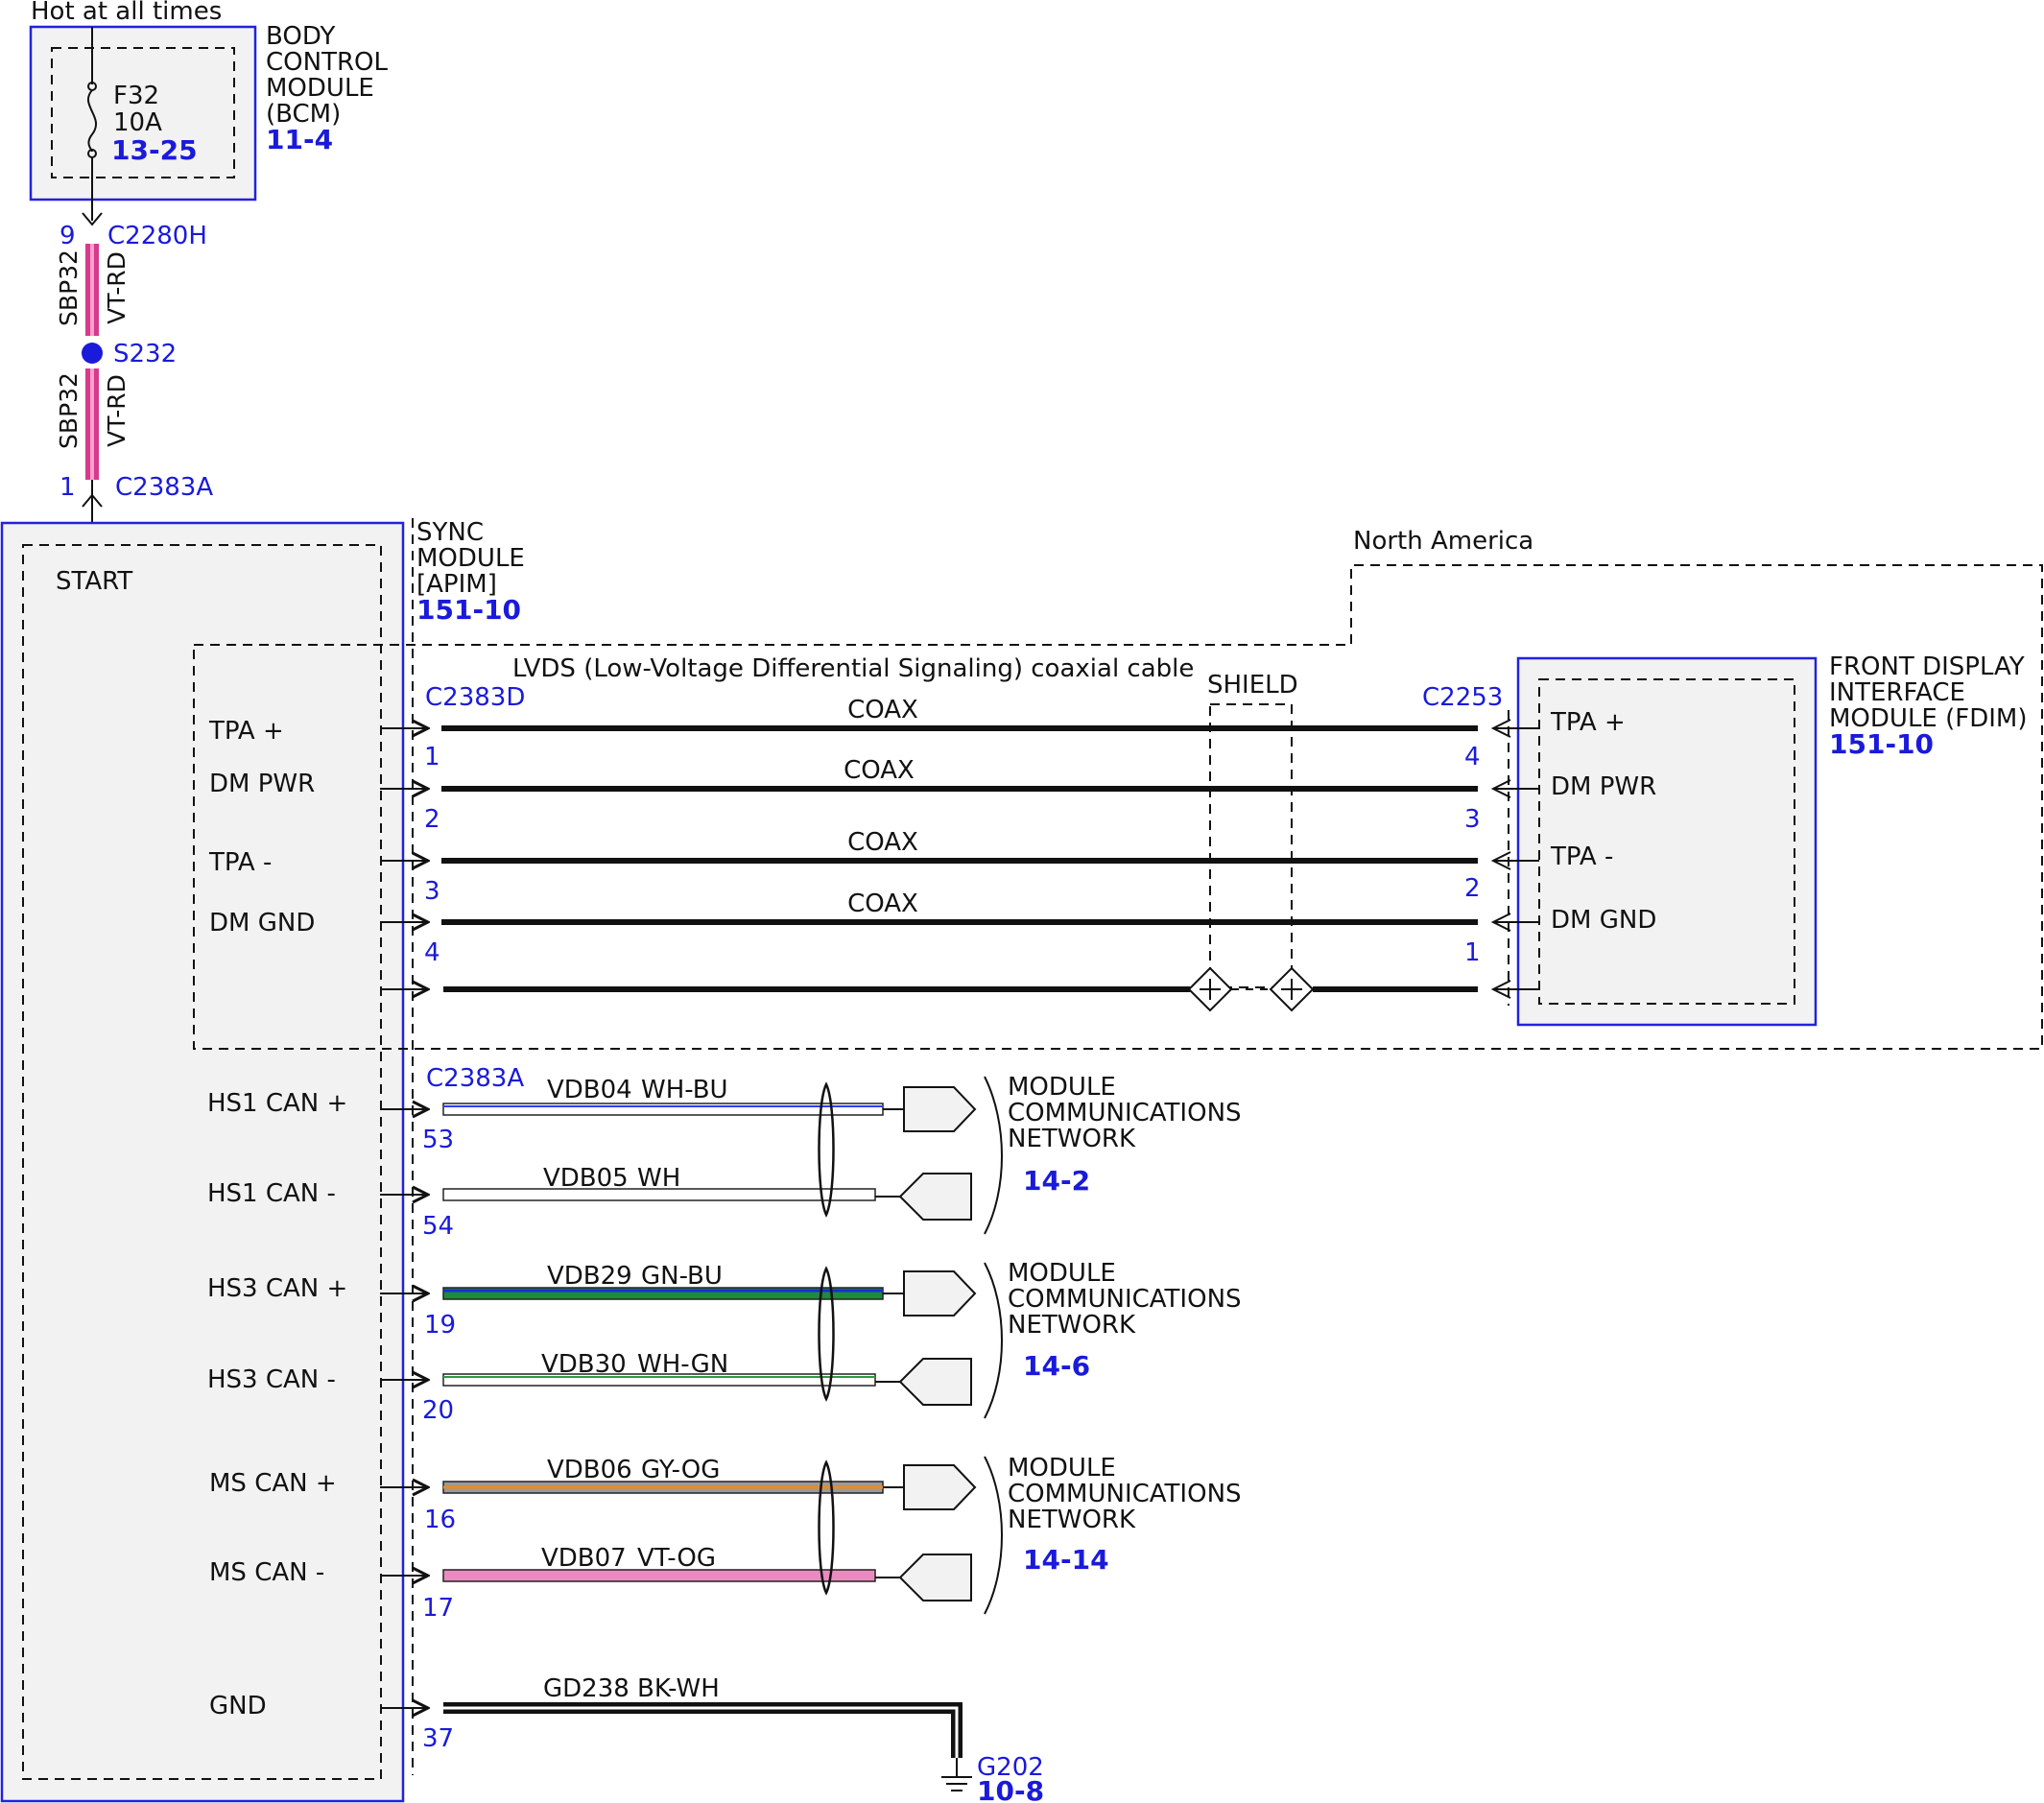 The height and width of the screenshot is (1803, 2044). Describe the element at coordinates (266, 1572) in the screenshot. I see `sync-pin-label: MS CAN -` at that location.